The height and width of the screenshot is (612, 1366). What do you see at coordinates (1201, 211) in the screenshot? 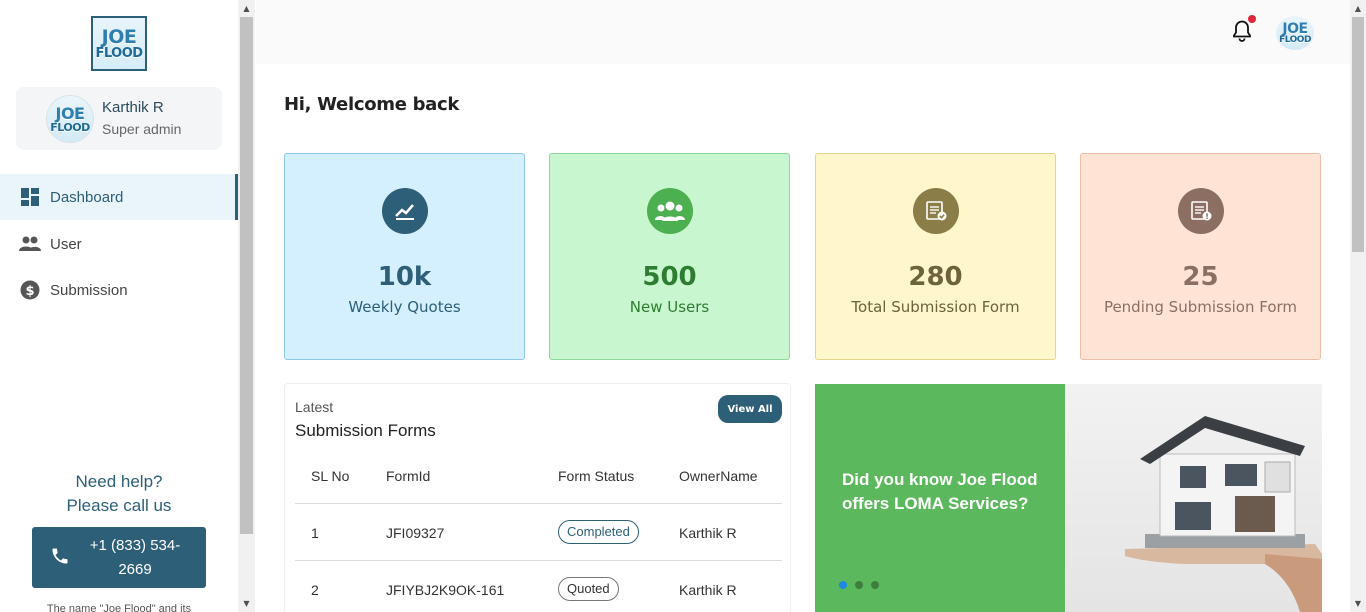
I see `form-pending-icon` at bounding box center [1201, 211].